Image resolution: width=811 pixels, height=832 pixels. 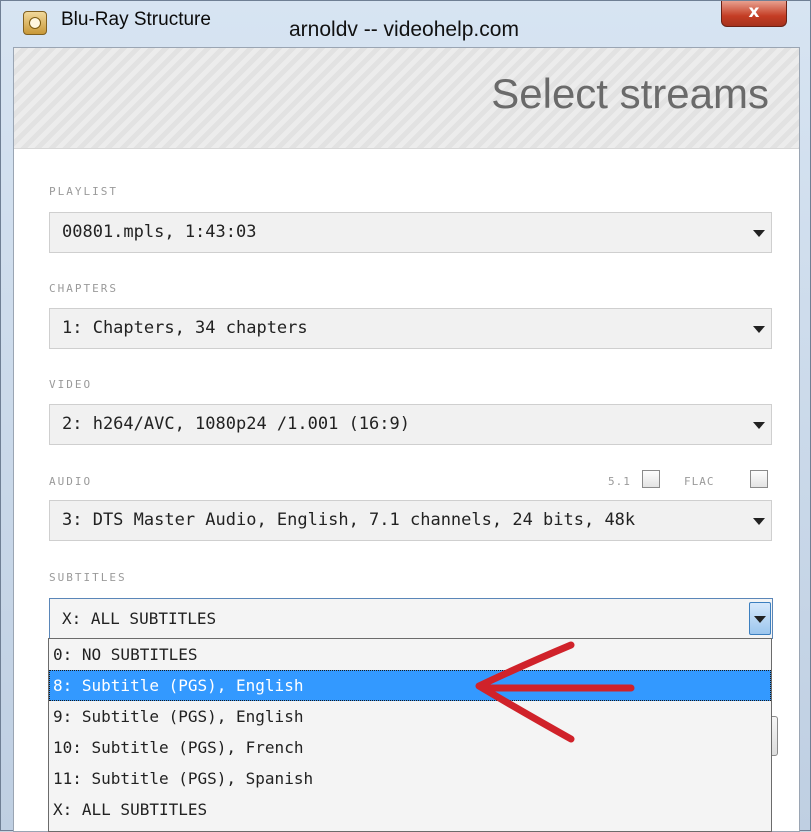 I want to click on disc-app-icon, so click(x=35, y=23).